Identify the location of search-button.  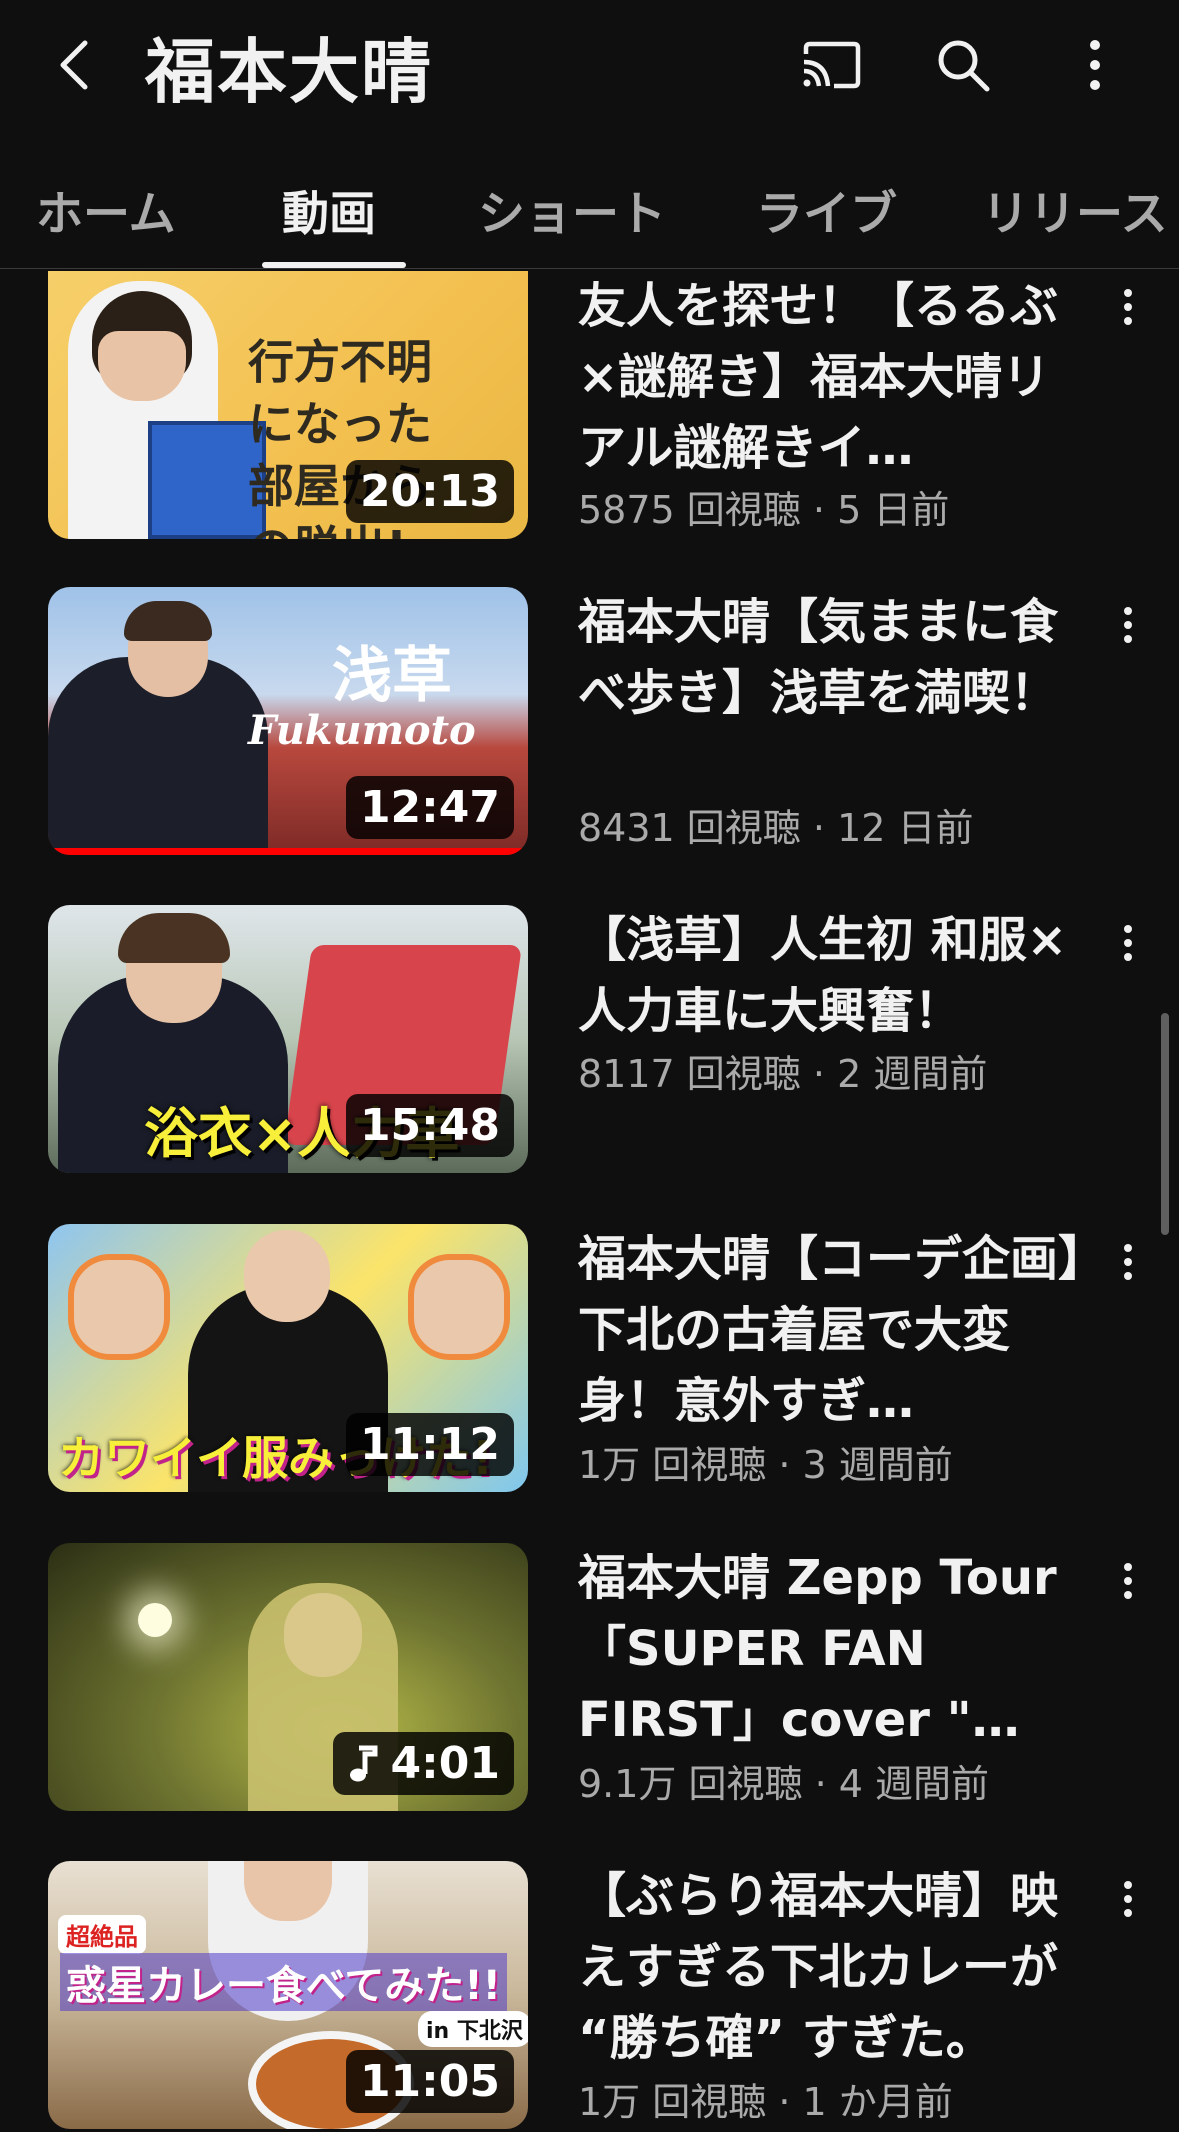
(963, 65).